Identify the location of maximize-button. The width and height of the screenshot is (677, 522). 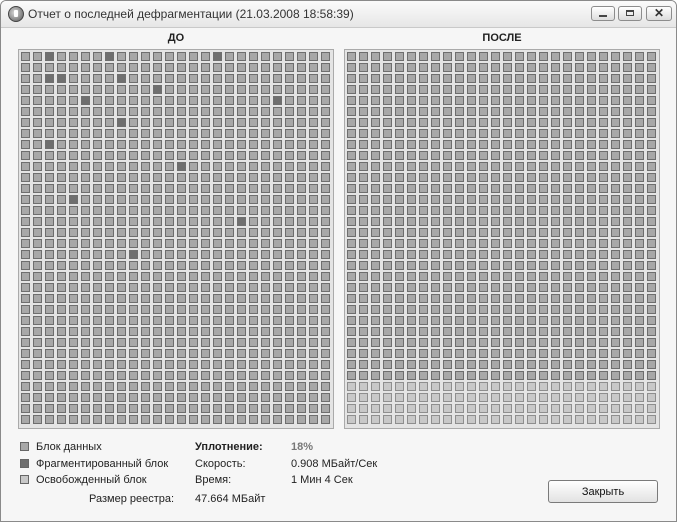
(630, 13).